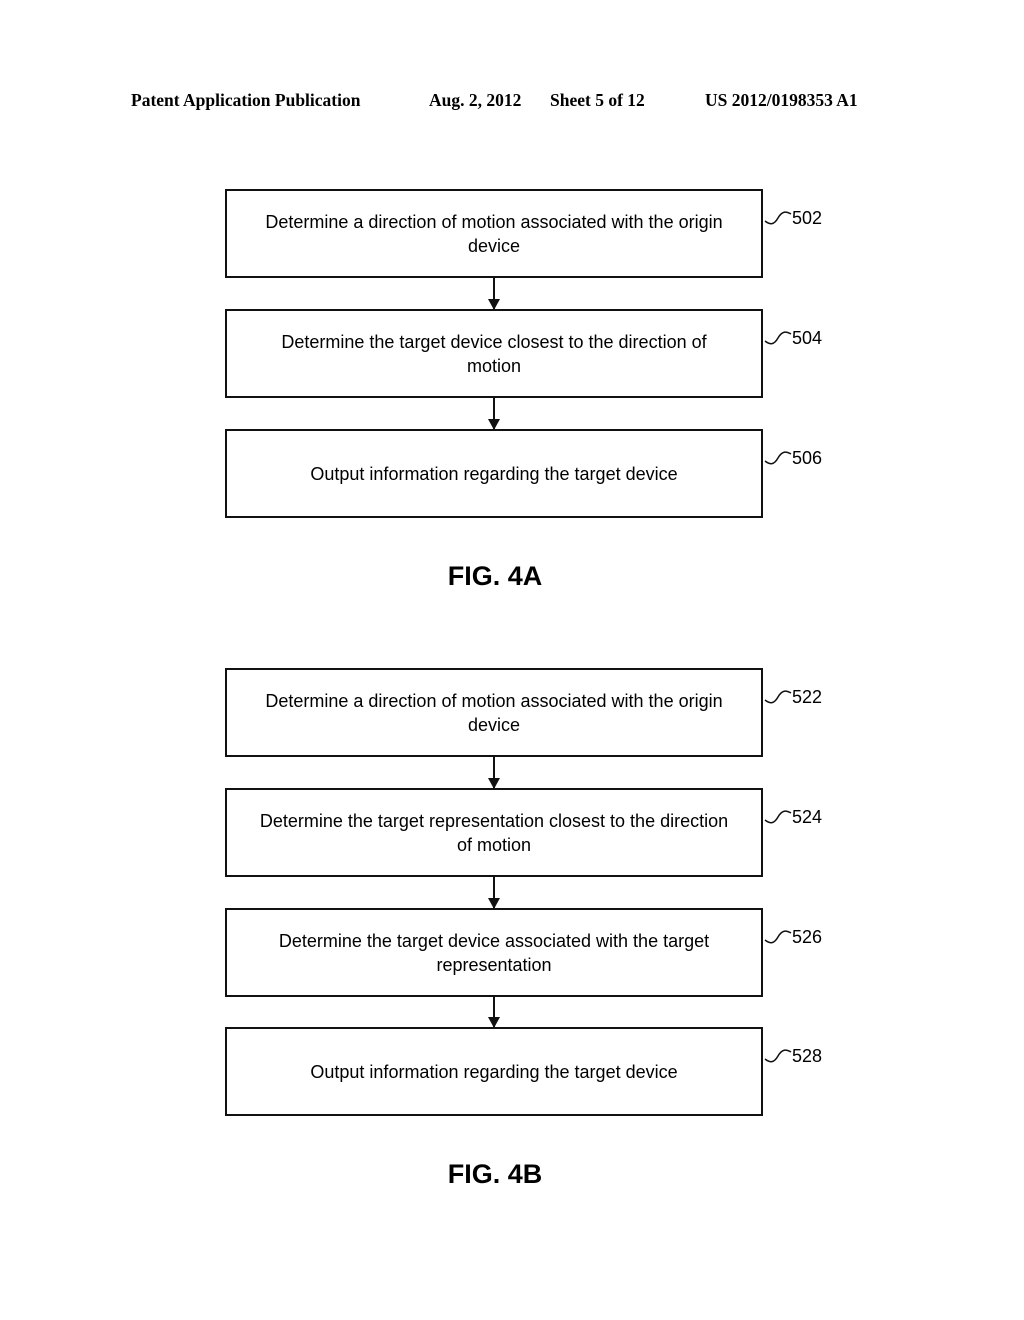  I want to click on ref-label-526: 526, so click(799, 939).